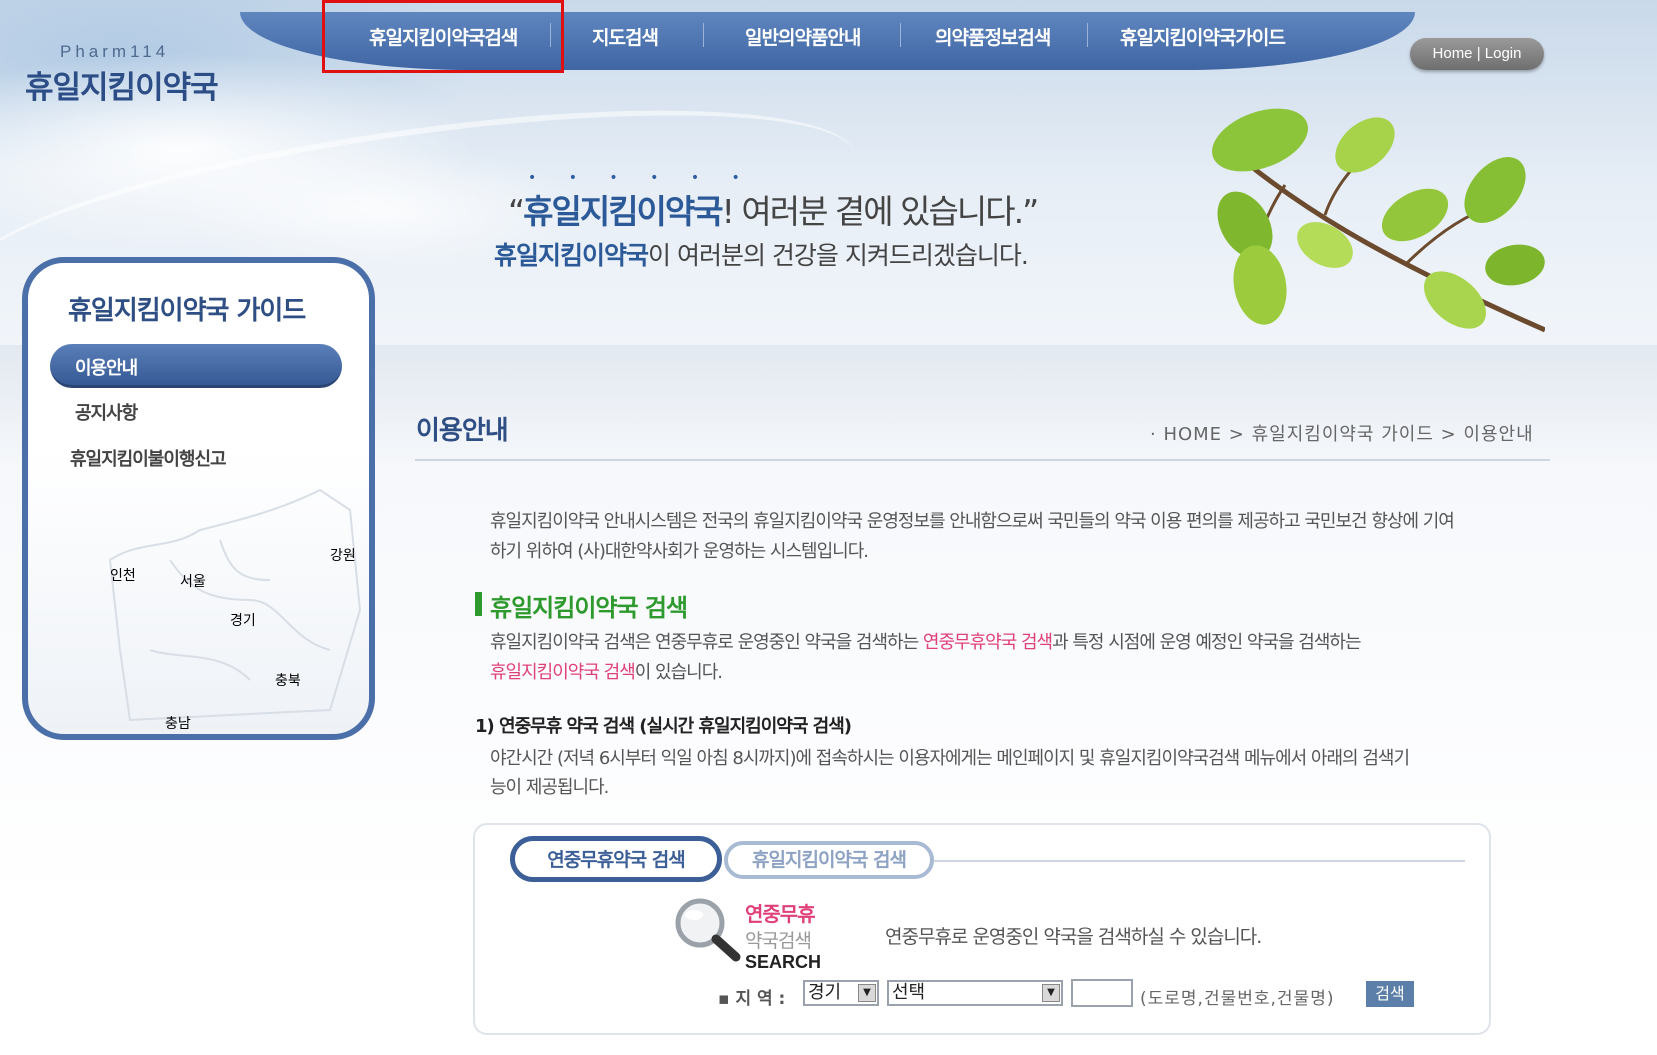 This screenshot has width=1657, height=1055. I want to click on section-title: 휴일지킴이약국 검색, so click(589, 608).